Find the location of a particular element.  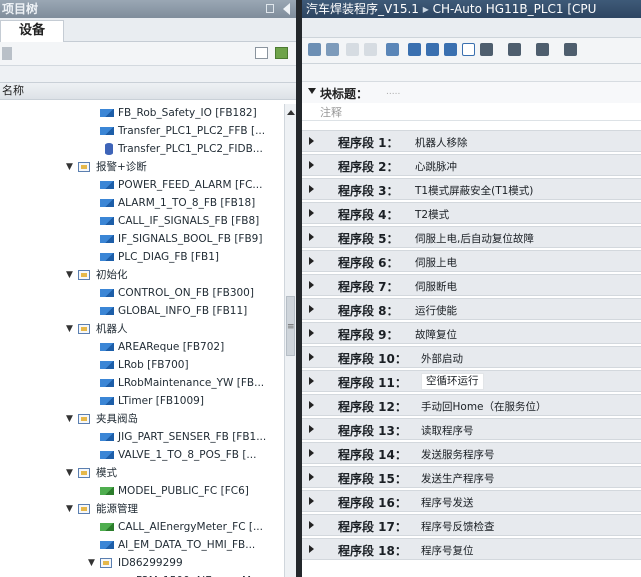

delete-network-icon is located at coordinates (370, 49).